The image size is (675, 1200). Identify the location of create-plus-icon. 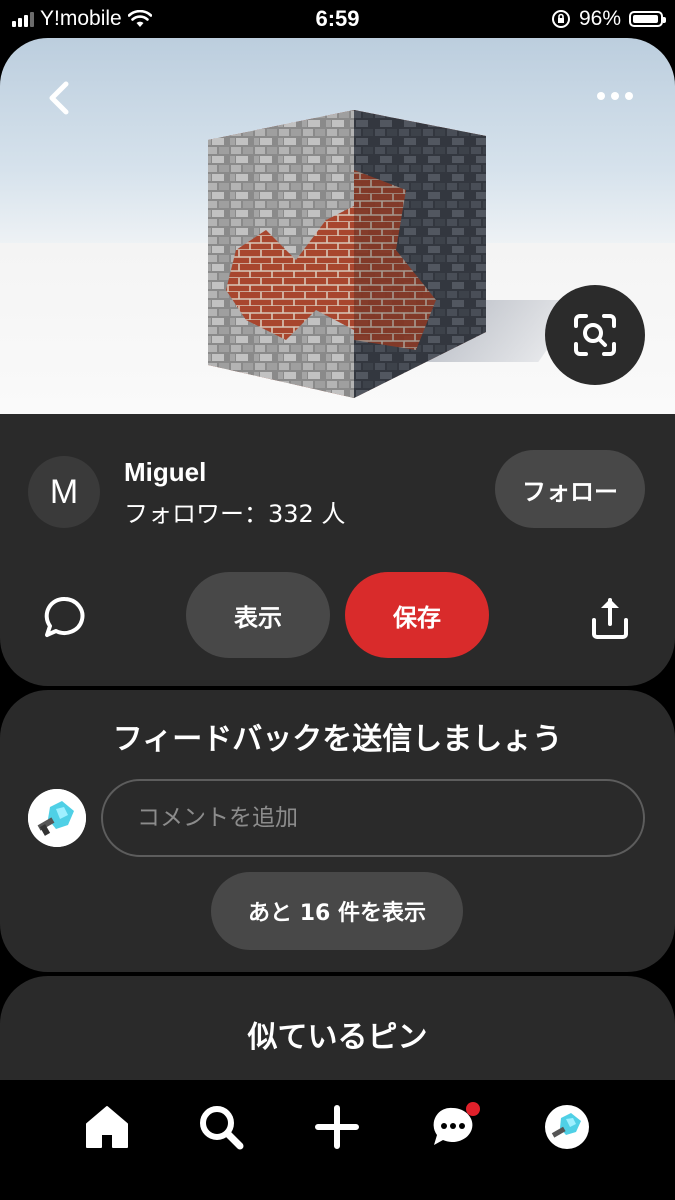
(337, 1127).